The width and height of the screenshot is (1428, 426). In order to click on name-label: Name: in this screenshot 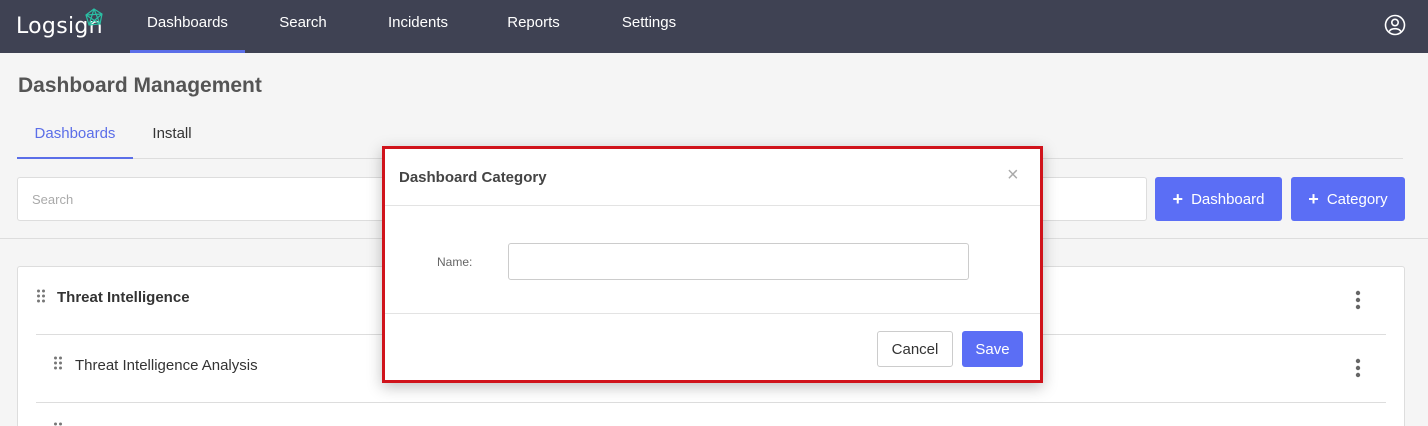, I will do `click(455, 262)`.